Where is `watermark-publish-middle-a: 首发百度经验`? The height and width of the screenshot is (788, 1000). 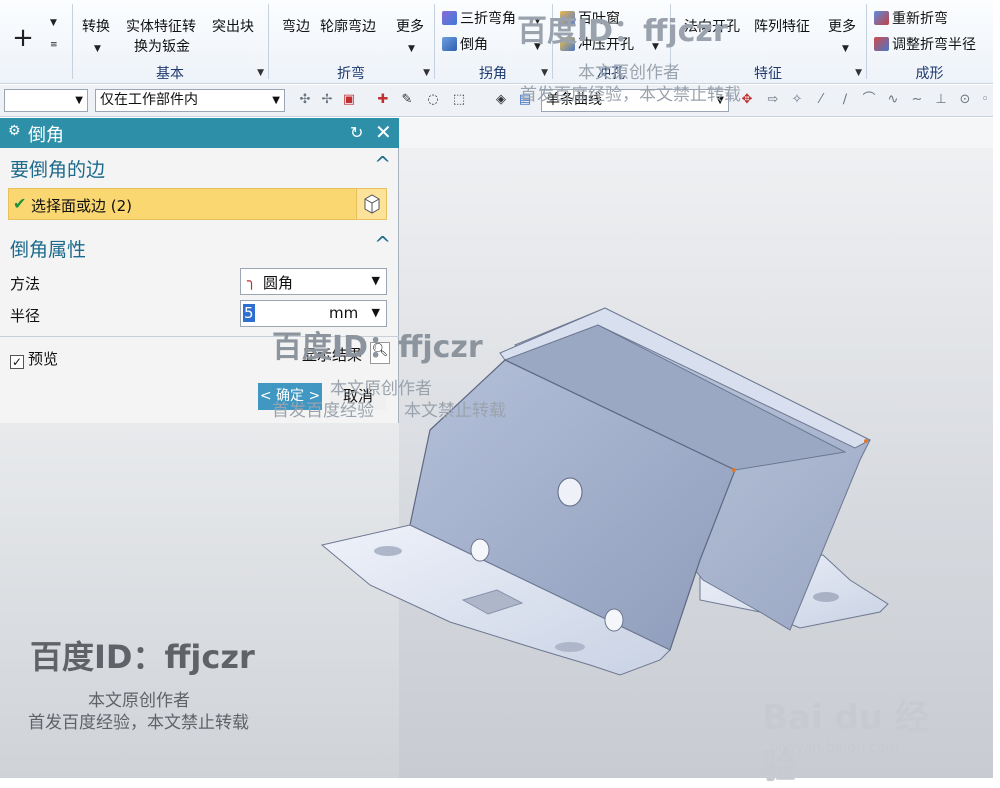
watermark-publish-middle-a: 首发百度经验 is located at coordinates (323, 411).